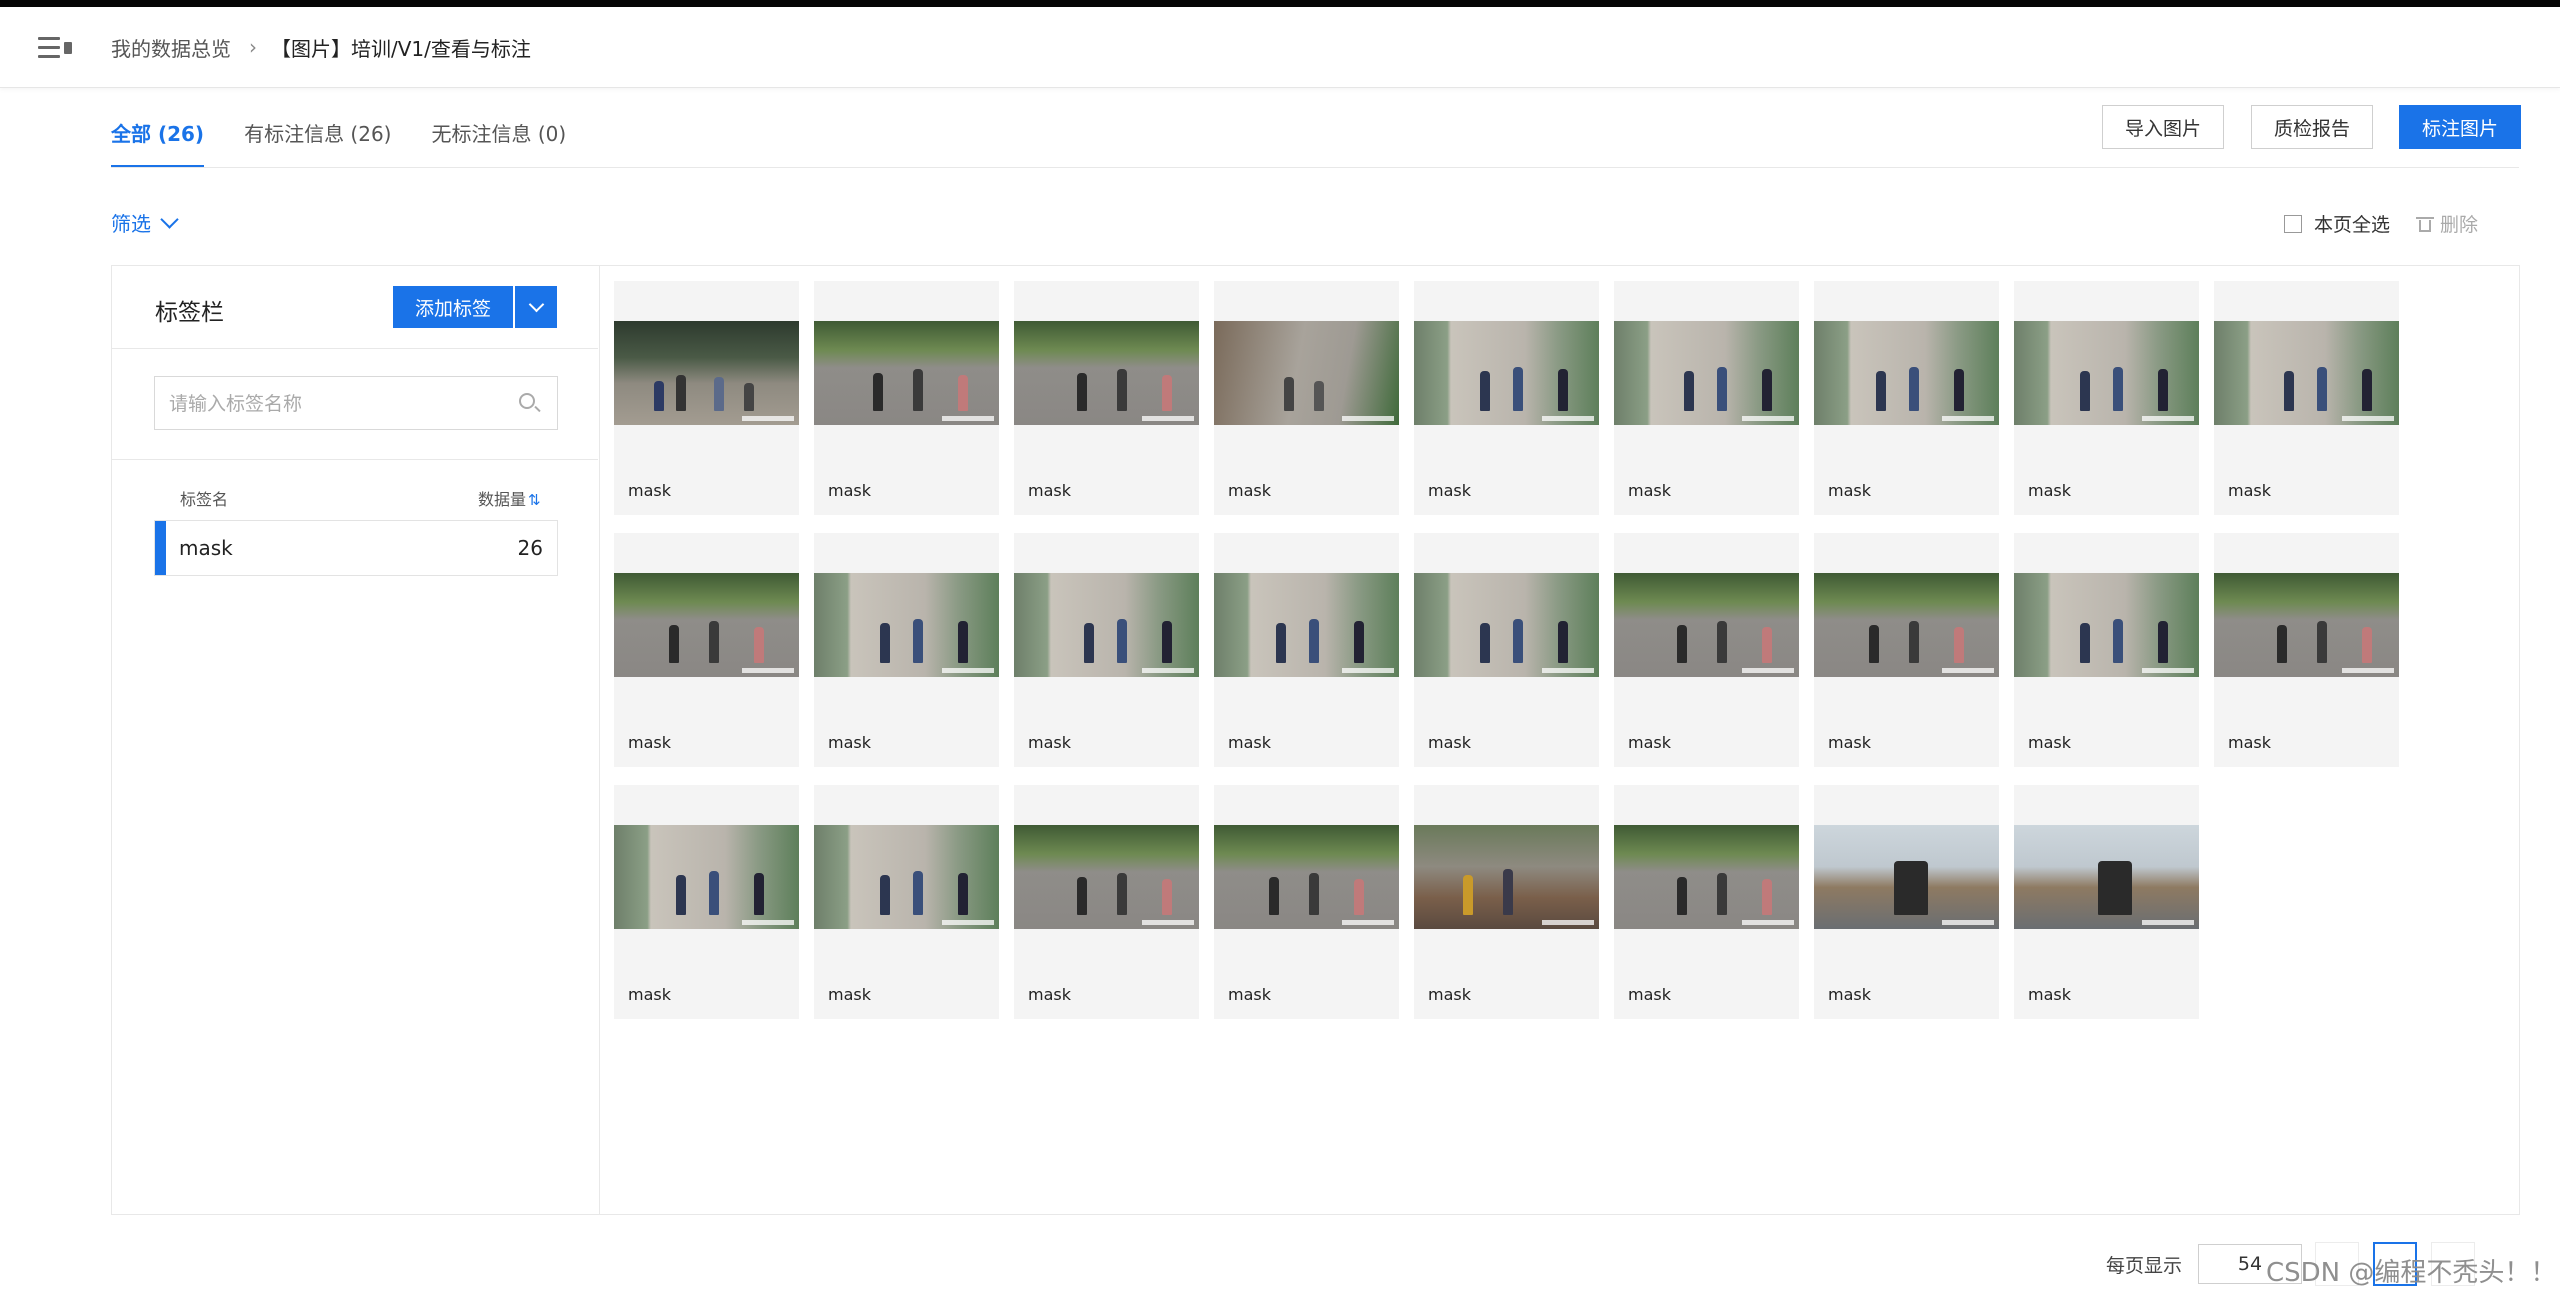 Image resolution: width=2560 pixels, height=1295 pixels. What do you see at coordinates (189, 313) in the screenshot?
I see `sidebar-title: 标签栏` at bounding box center [189, 313].